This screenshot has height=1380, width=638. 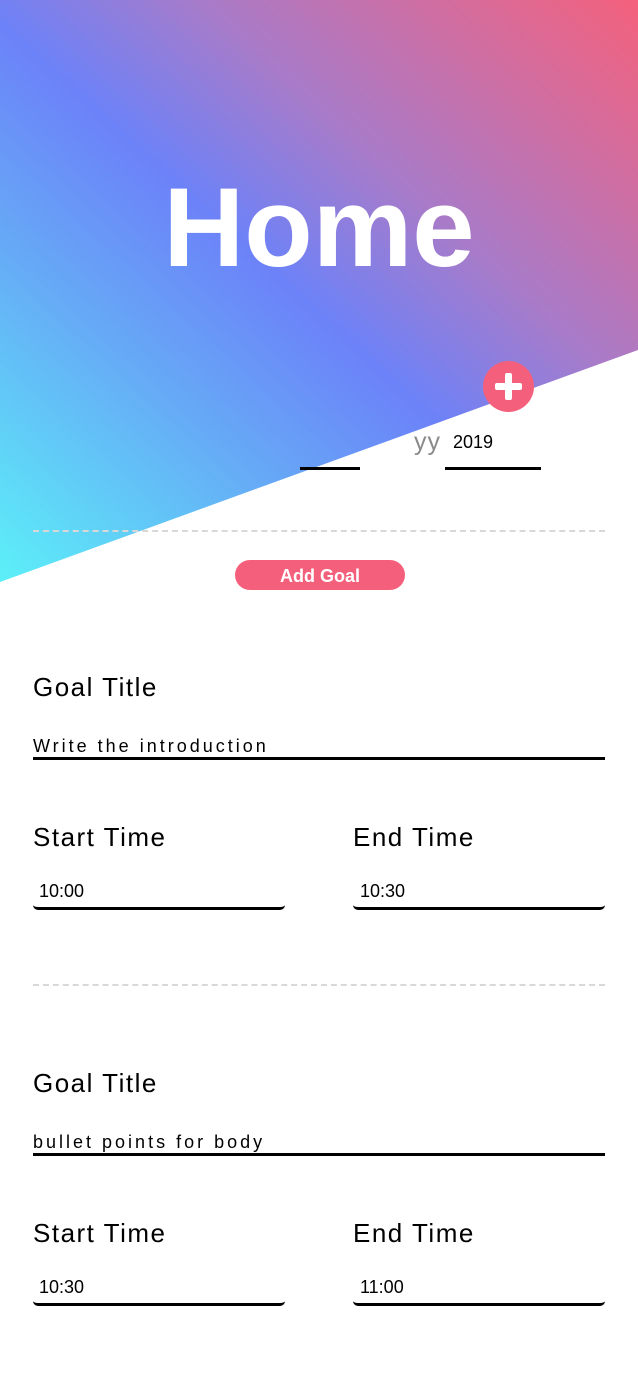 I want to click on goal-title-input: bullet points for body, so click(x=149, y=1142).